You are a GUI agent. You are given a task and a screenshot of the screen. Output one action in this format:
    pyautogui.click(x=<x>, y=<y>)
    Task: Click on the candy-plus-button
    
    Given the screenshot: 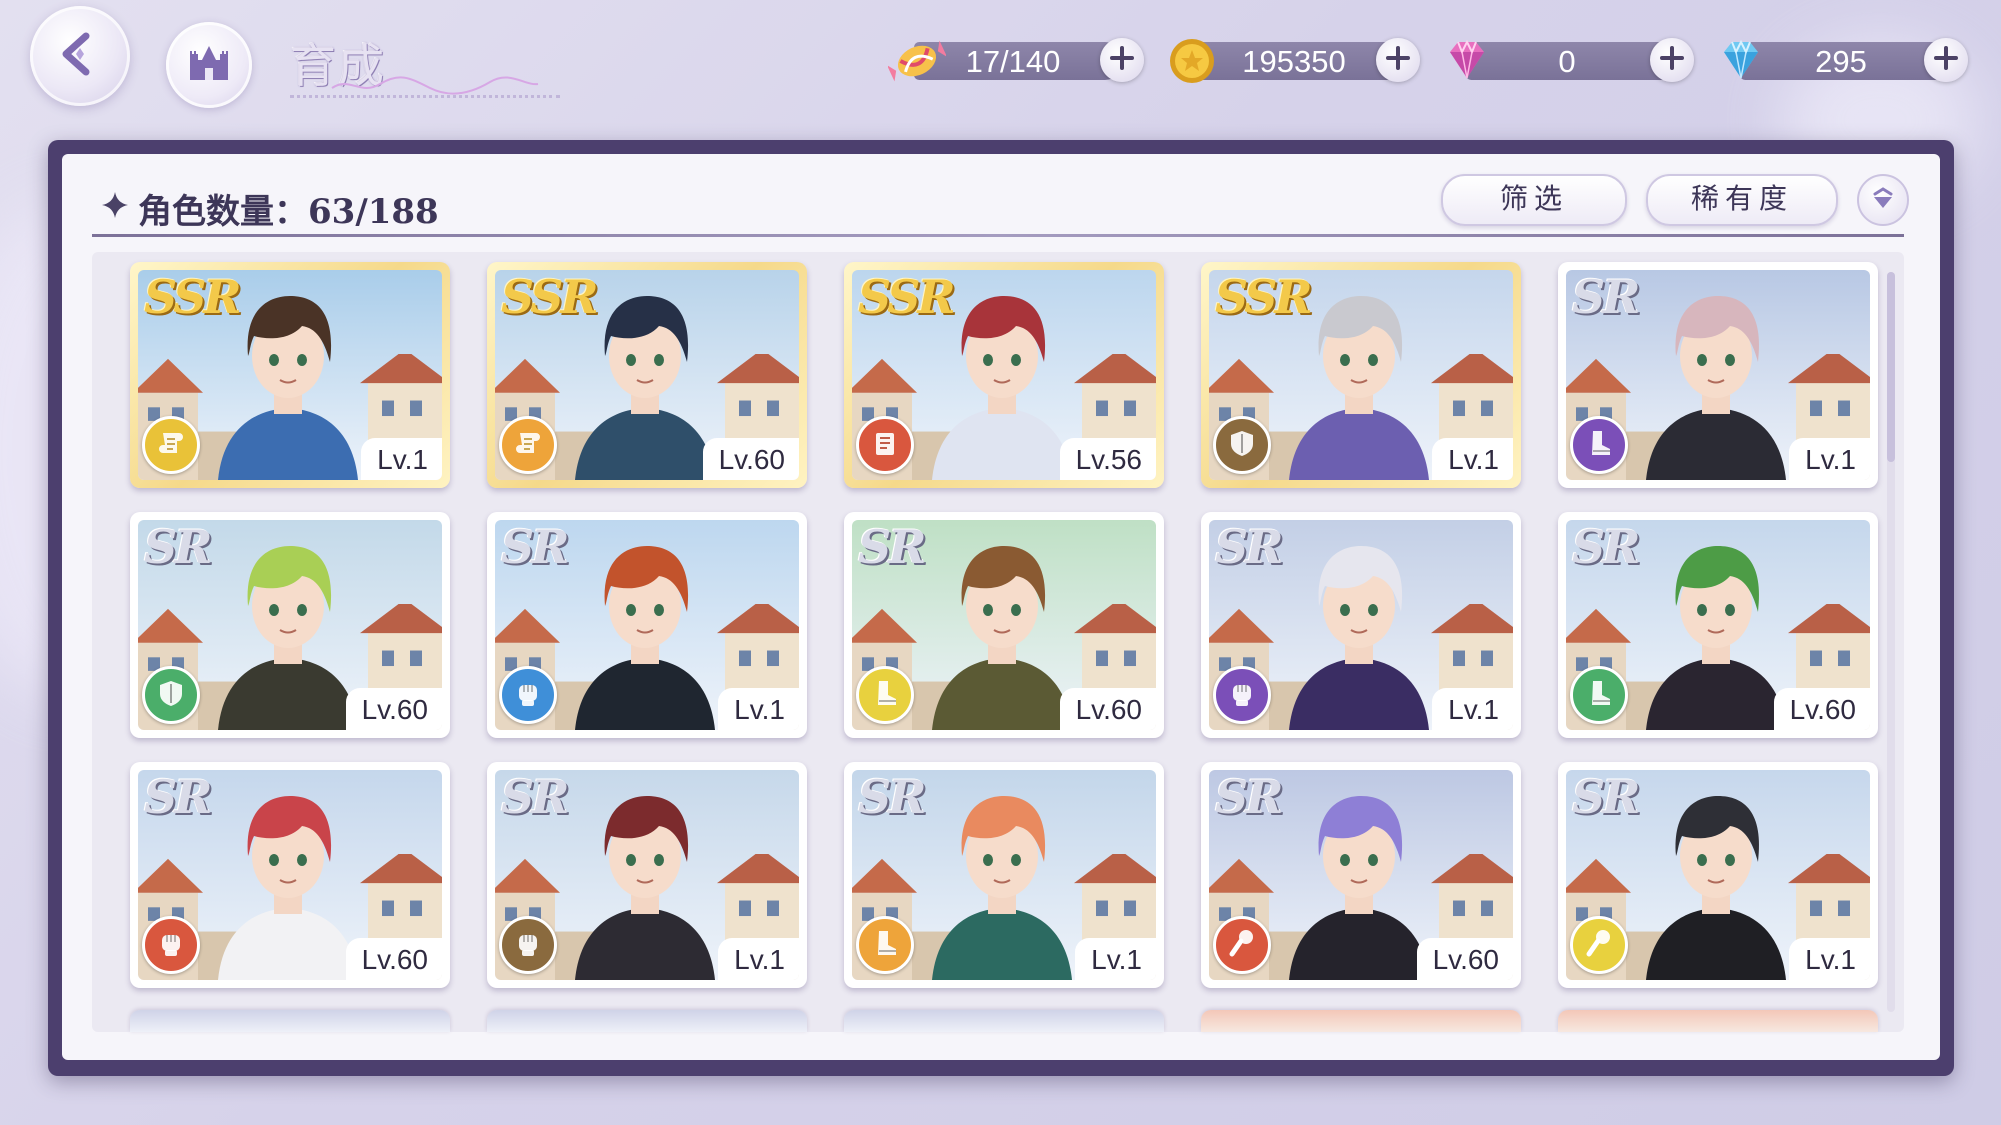 What is the action you would take?
    pyautogui.click(x=1122, y=60)
    